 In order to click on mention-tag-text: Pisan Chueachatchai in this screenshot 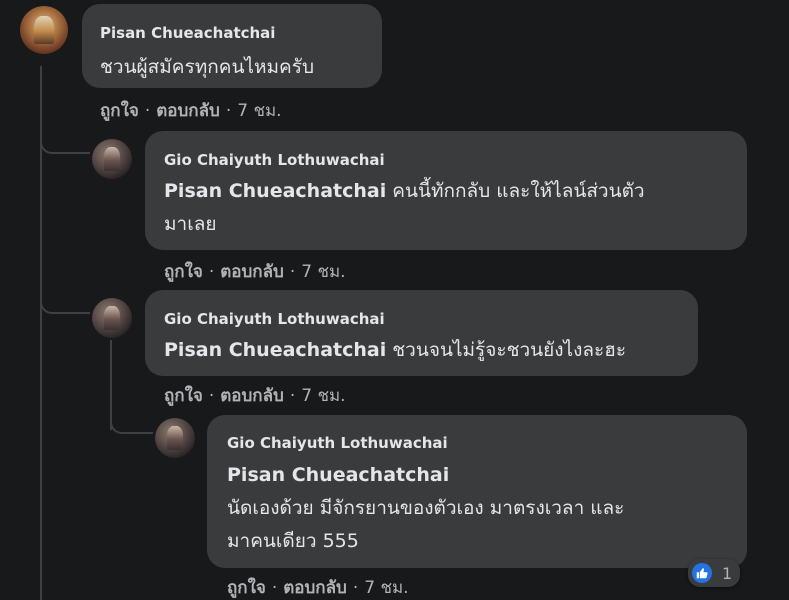, I will do `click(338, 475)`.